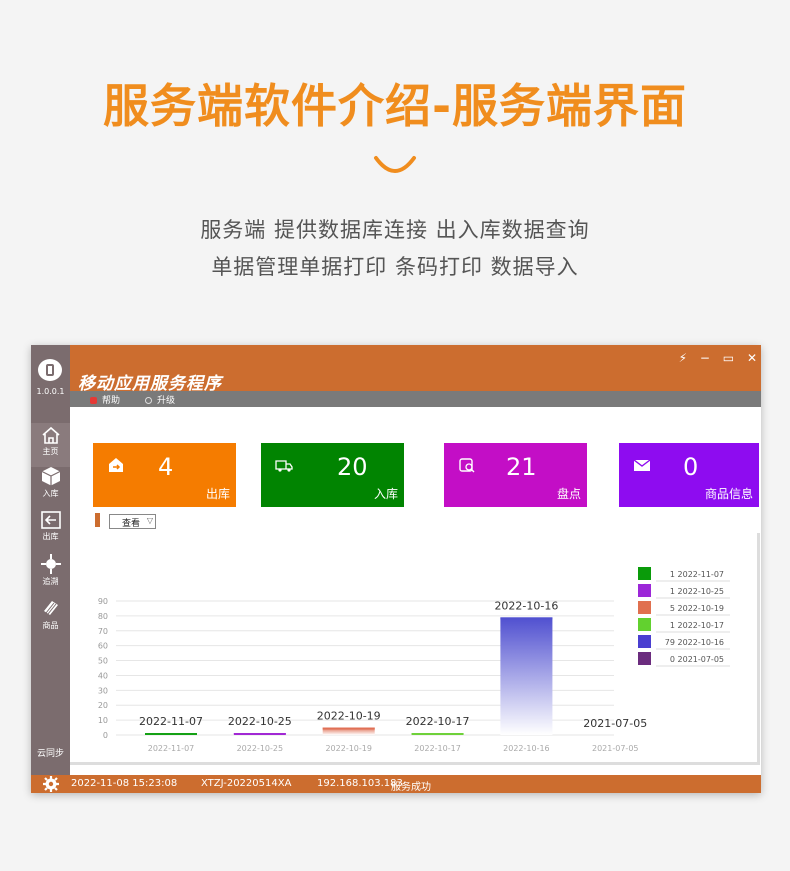  I want to click on hero-title: 服务端软件介绍-服务端界面, so click(395, 106).